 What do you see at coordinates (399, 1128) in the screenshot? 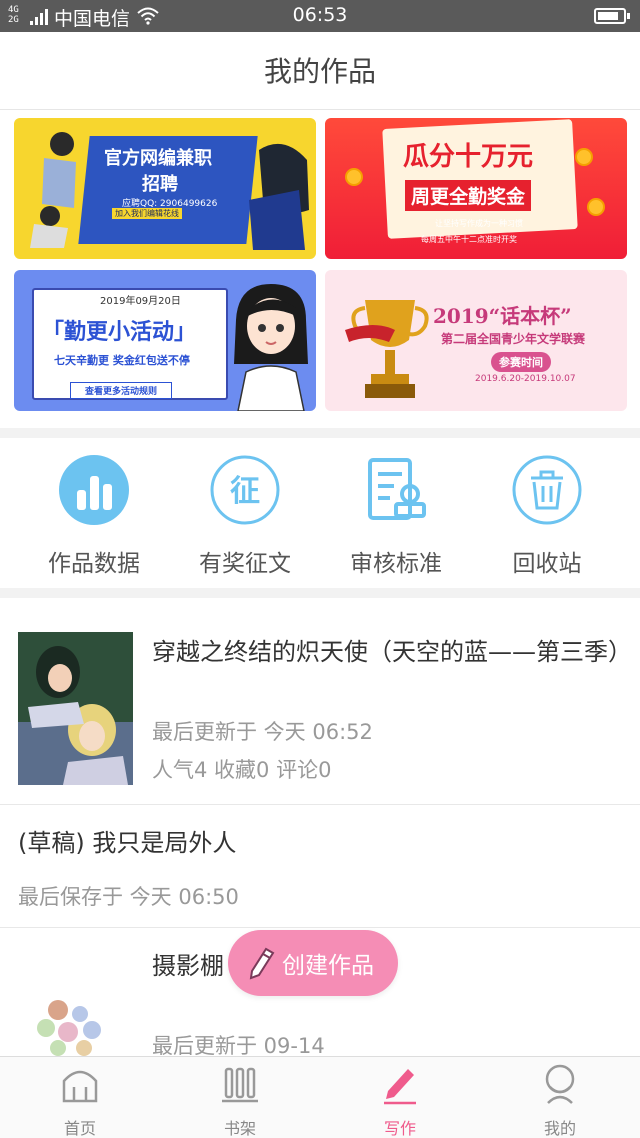
I see `tab-label: 写作` at bounding box center [399, 1128].